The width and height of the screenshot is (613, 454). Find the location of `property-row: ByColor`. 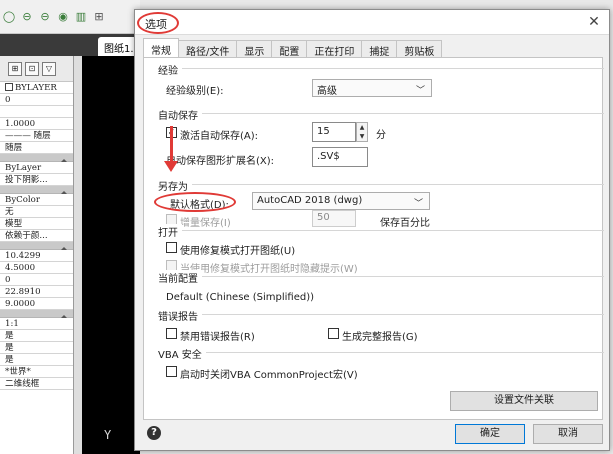

property-row: ByColor is located at coordinates (36, 200).